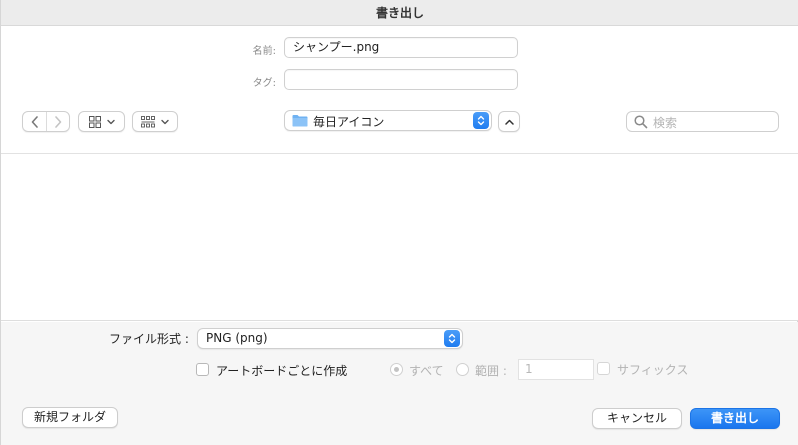  Describe the element at coordinates (330, 338) in the screenshot. I see `format-popup: PNG (png)` at that location.